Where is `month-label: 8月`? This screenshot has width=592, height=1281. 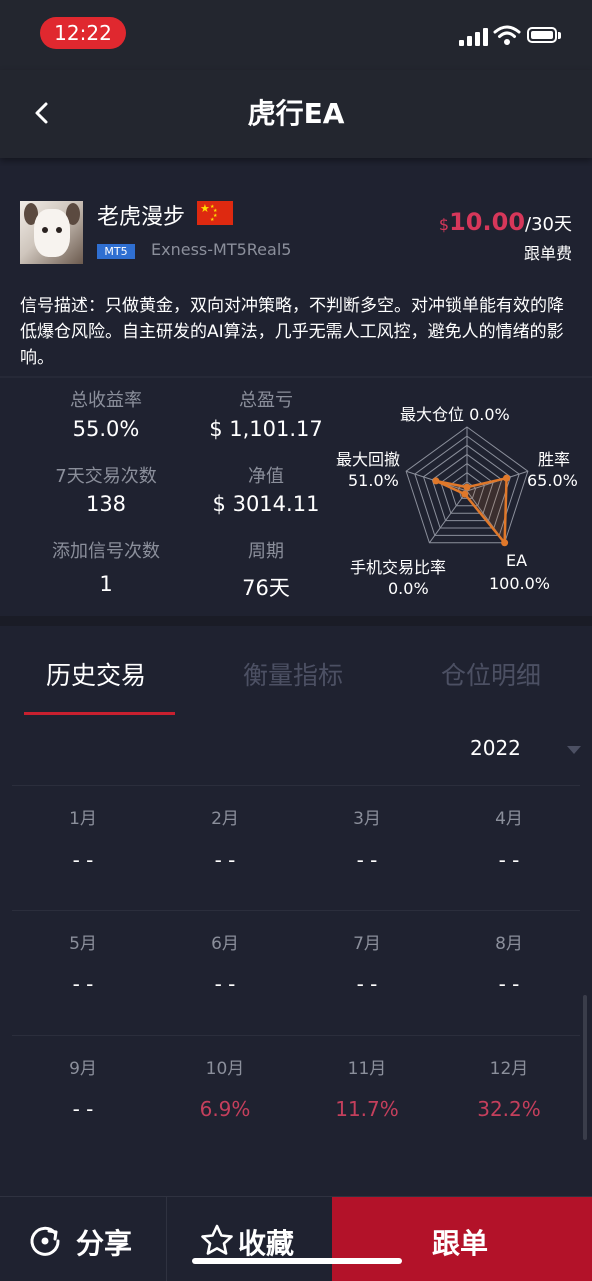
month-label: 8月 is located at coordinates (509, 944).